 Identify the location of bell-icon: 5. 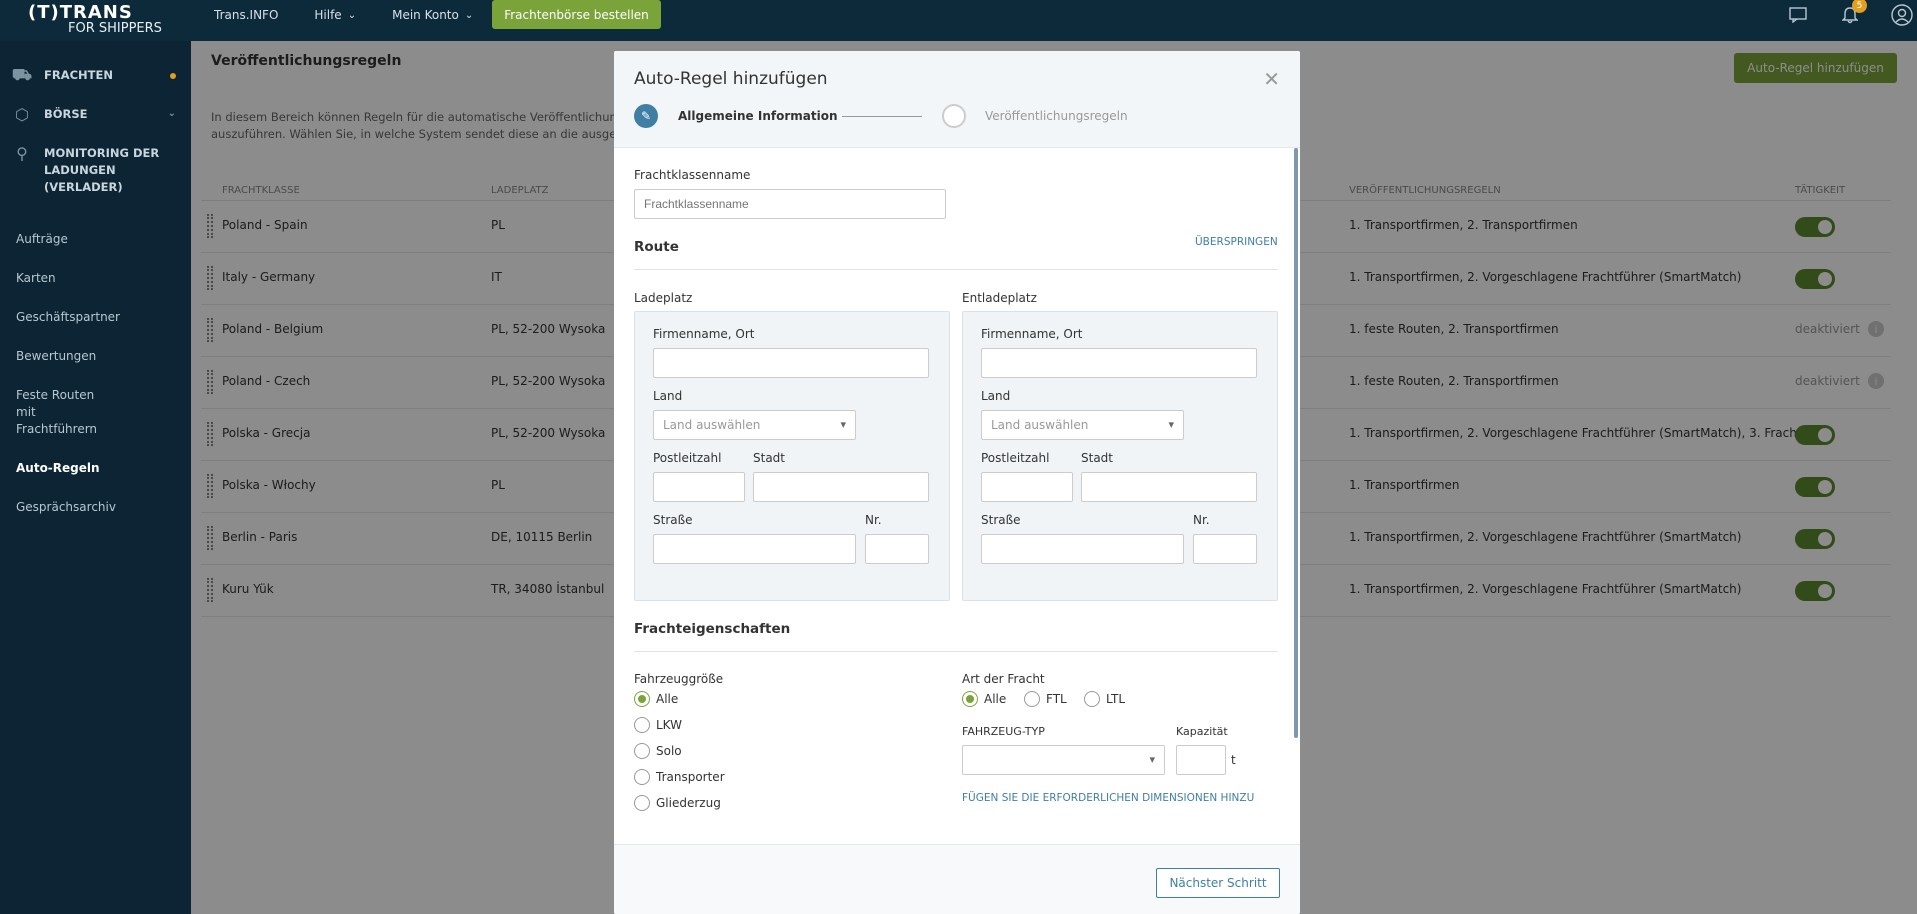
(1851, 15).